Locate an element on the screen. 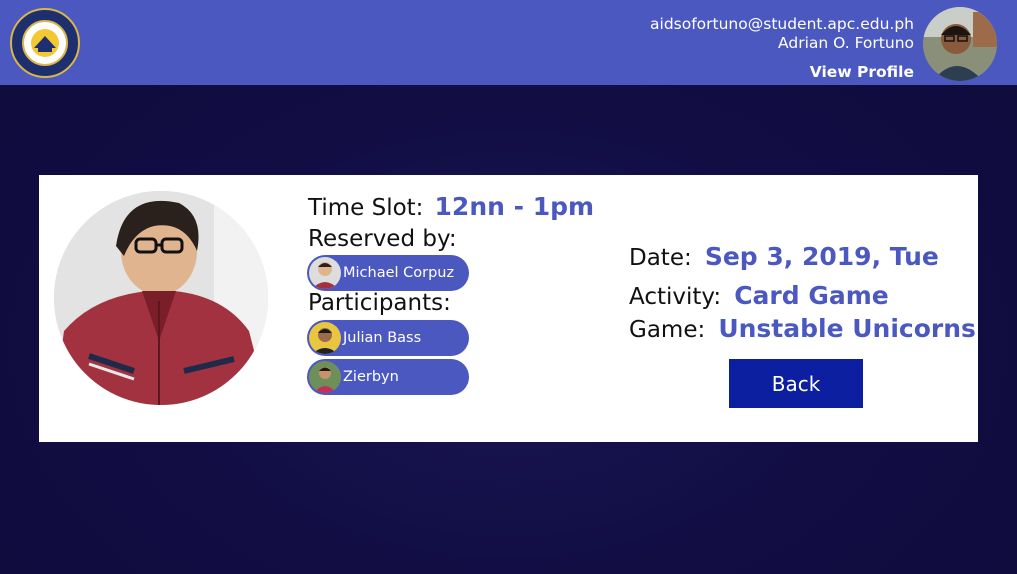 This screenshot has height=574, width=1017. time-slot-label: Time Slot: is located at coordinates (366, 208).